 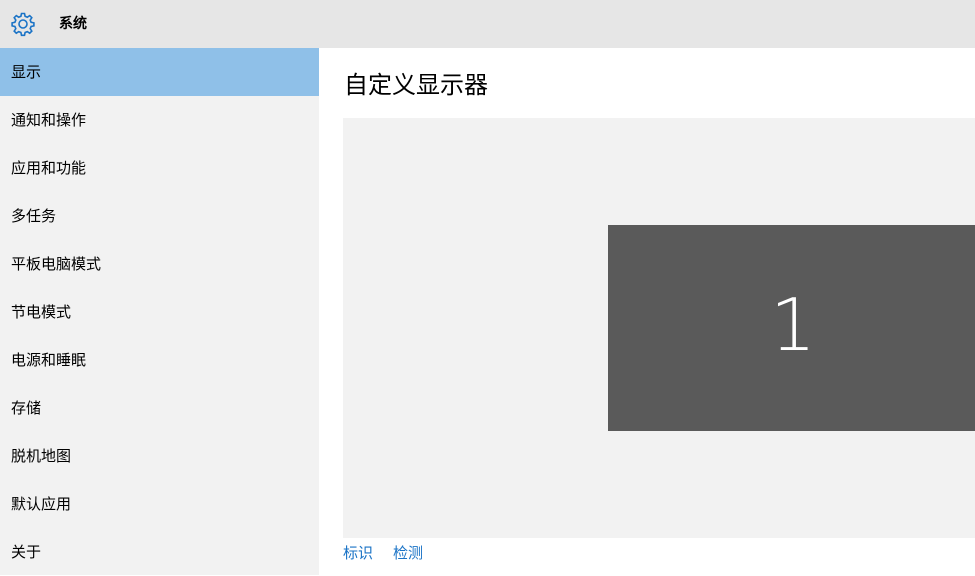 What do you see at coordinates (159, 216) in the screenshot?
I see `sidebar-item-multitasking: 多任务` at bounding box center [159, 216].